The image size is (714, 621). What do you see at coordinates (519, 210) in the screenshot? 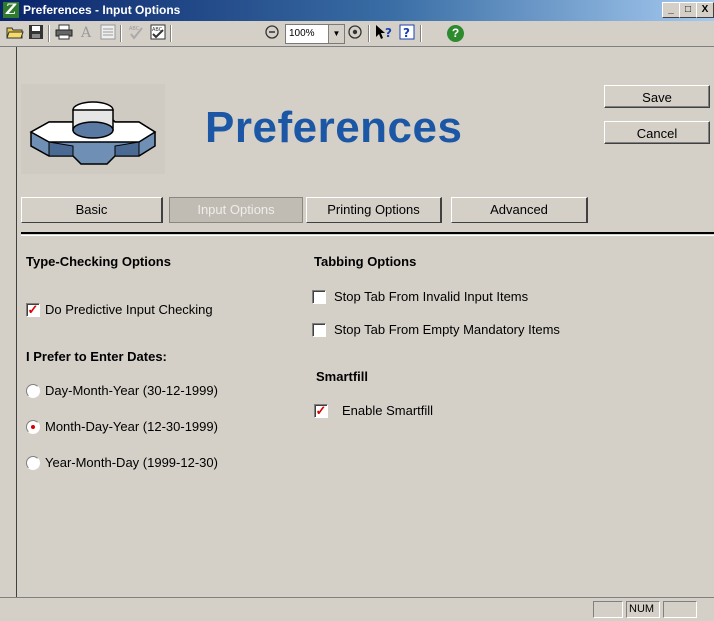
I see `tab-advanced: Advanced` at bounding box center [519, 210].